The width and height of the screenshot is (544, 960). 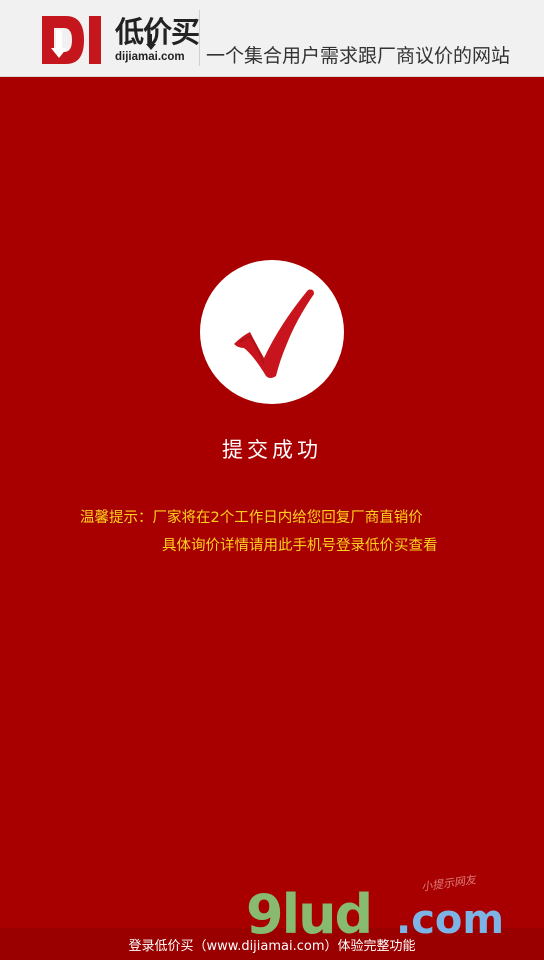 I want to click on login-full-feature-link: 登录低价买（www.dijiamai.com）体验完整功能, so click(x=272, y=944).